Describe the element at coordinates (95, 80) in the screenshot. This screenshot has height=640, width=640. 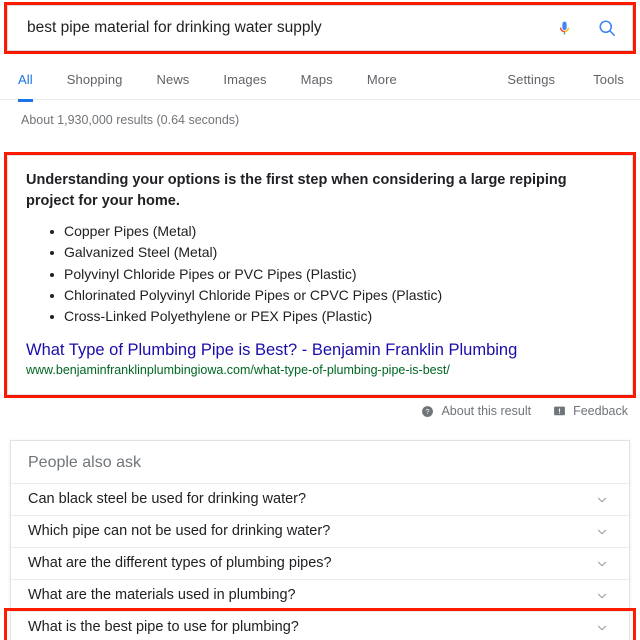
I see `tab-shopping: Shopping` at that location.